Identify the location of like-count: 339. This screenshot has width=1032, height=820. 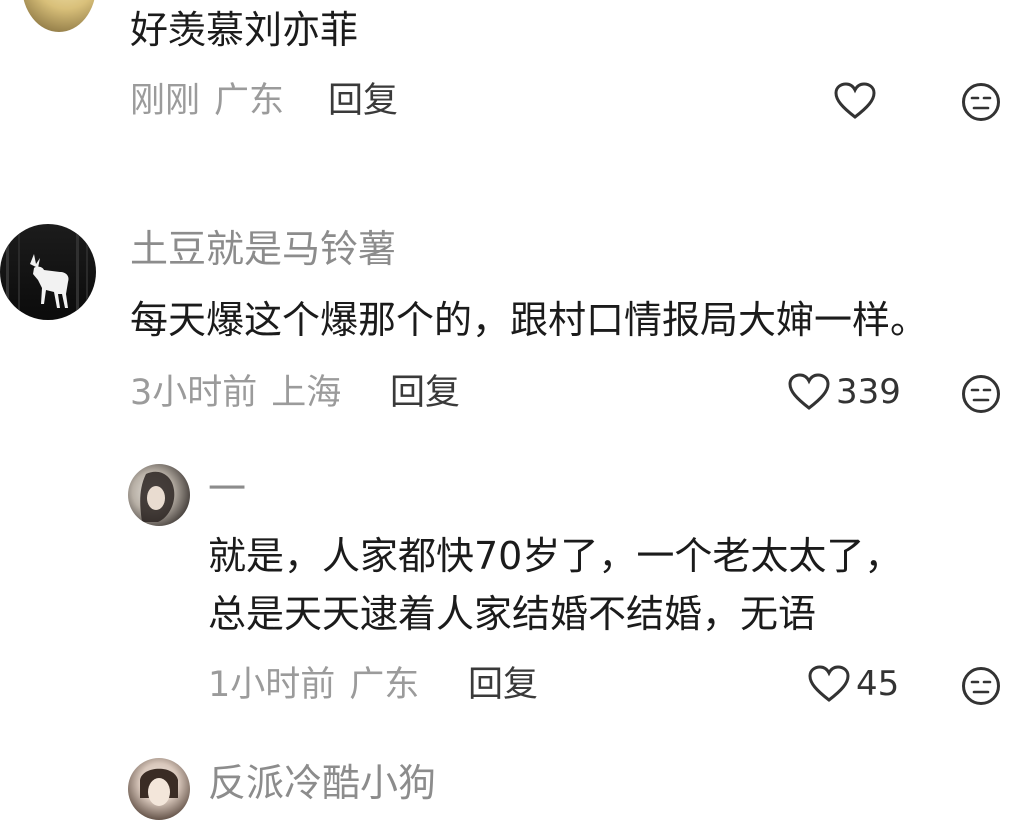
(868, 392).